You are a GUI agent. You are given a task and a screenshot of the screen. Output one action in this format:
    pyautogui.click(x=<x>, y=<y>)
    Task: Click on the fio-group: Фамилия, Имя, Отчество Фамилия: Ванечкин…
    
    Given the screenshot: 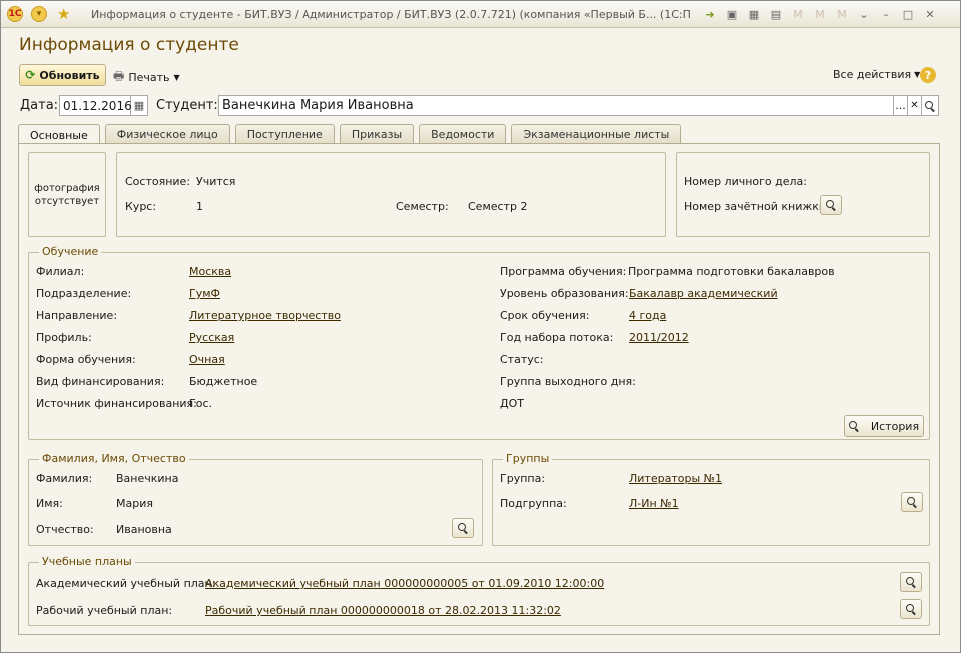 What is the action you would take?
    pyautogui.click(x=255, y=499)
    